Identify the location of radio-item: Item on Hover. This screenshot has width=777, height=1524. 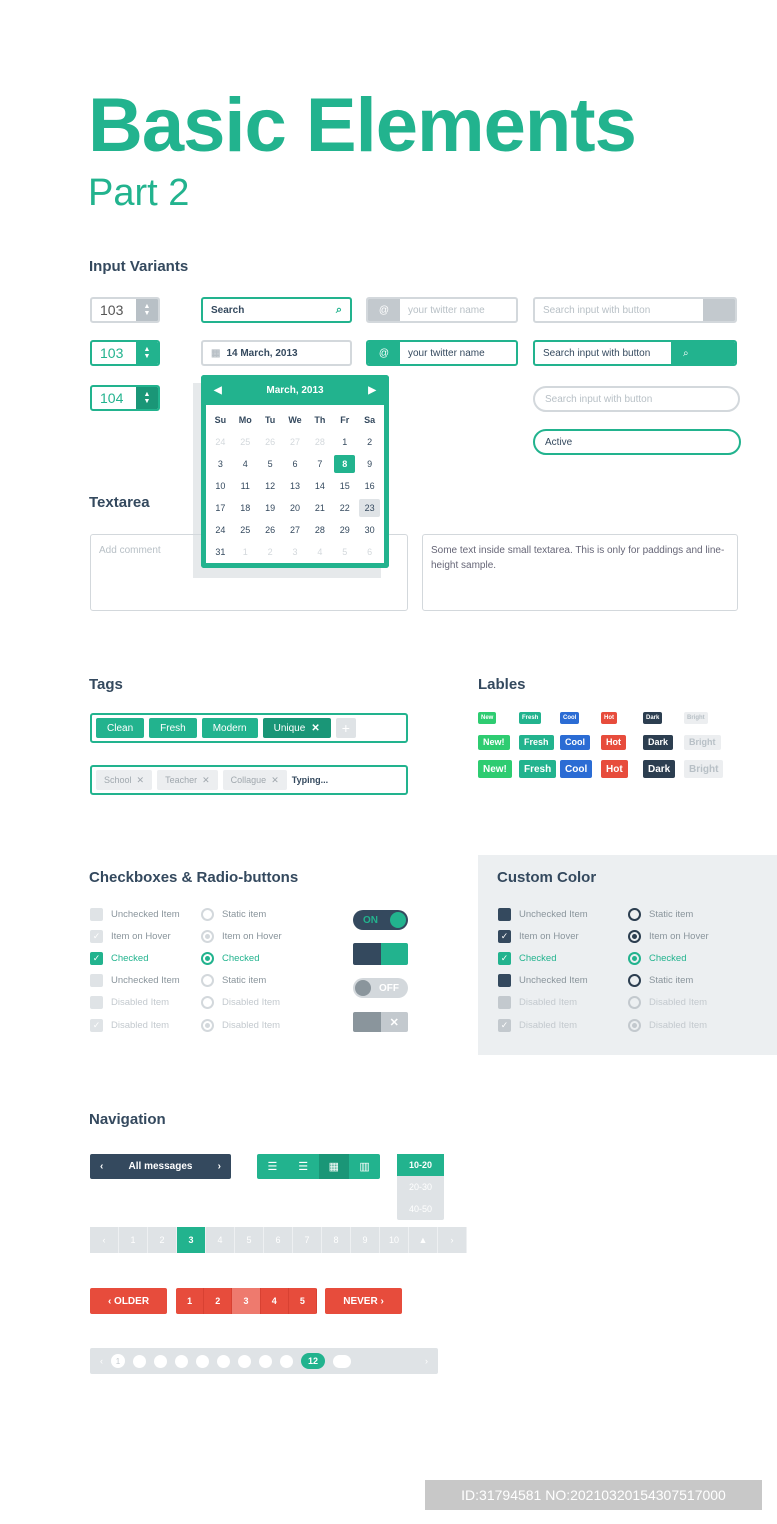
(241, 936).